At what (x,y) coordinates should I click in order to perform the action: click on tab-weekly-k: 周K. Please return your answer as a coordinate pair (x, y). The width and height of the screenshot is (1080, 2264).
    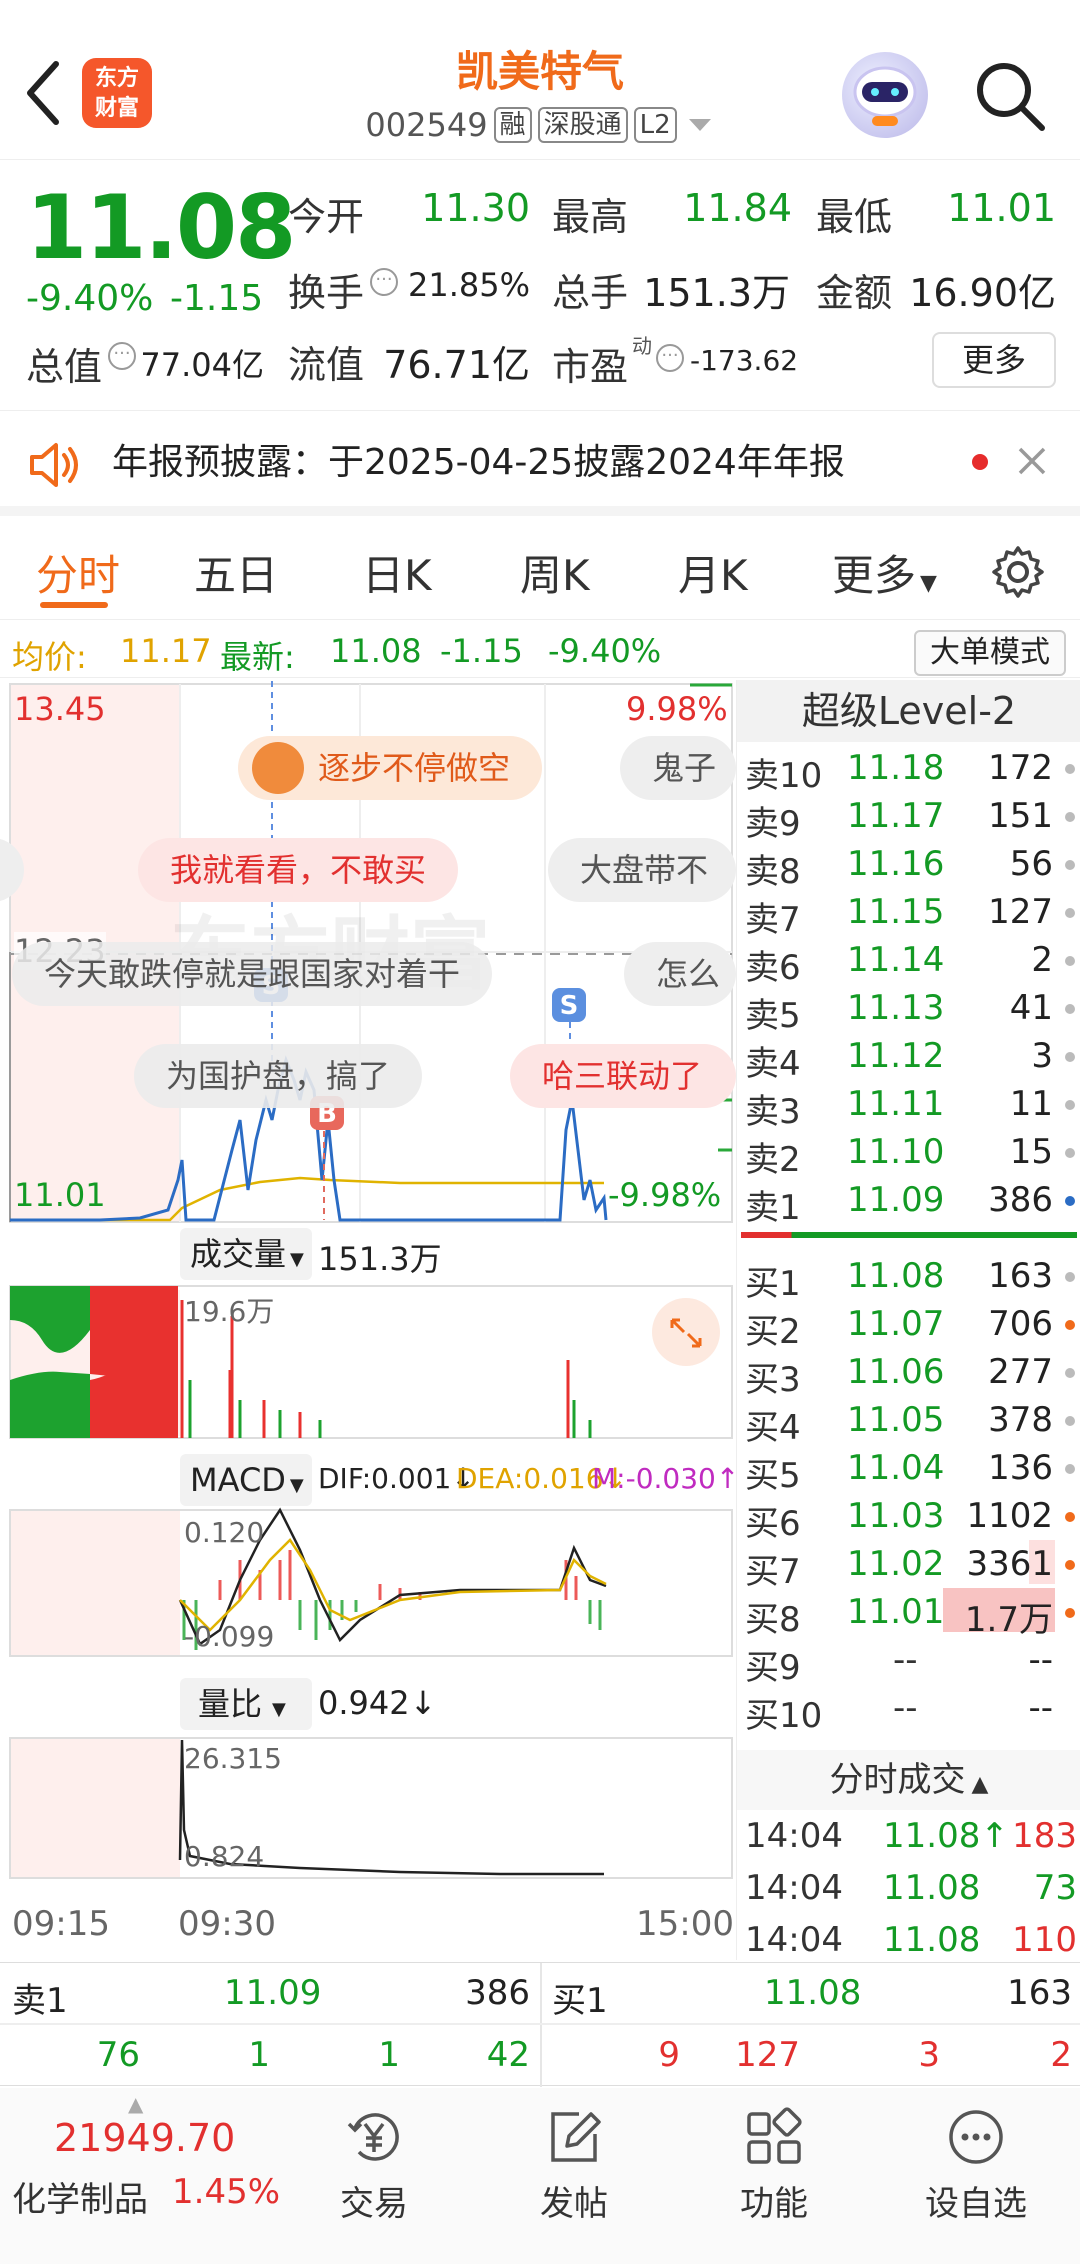
    Looking at the image, I should click on (555, 572).